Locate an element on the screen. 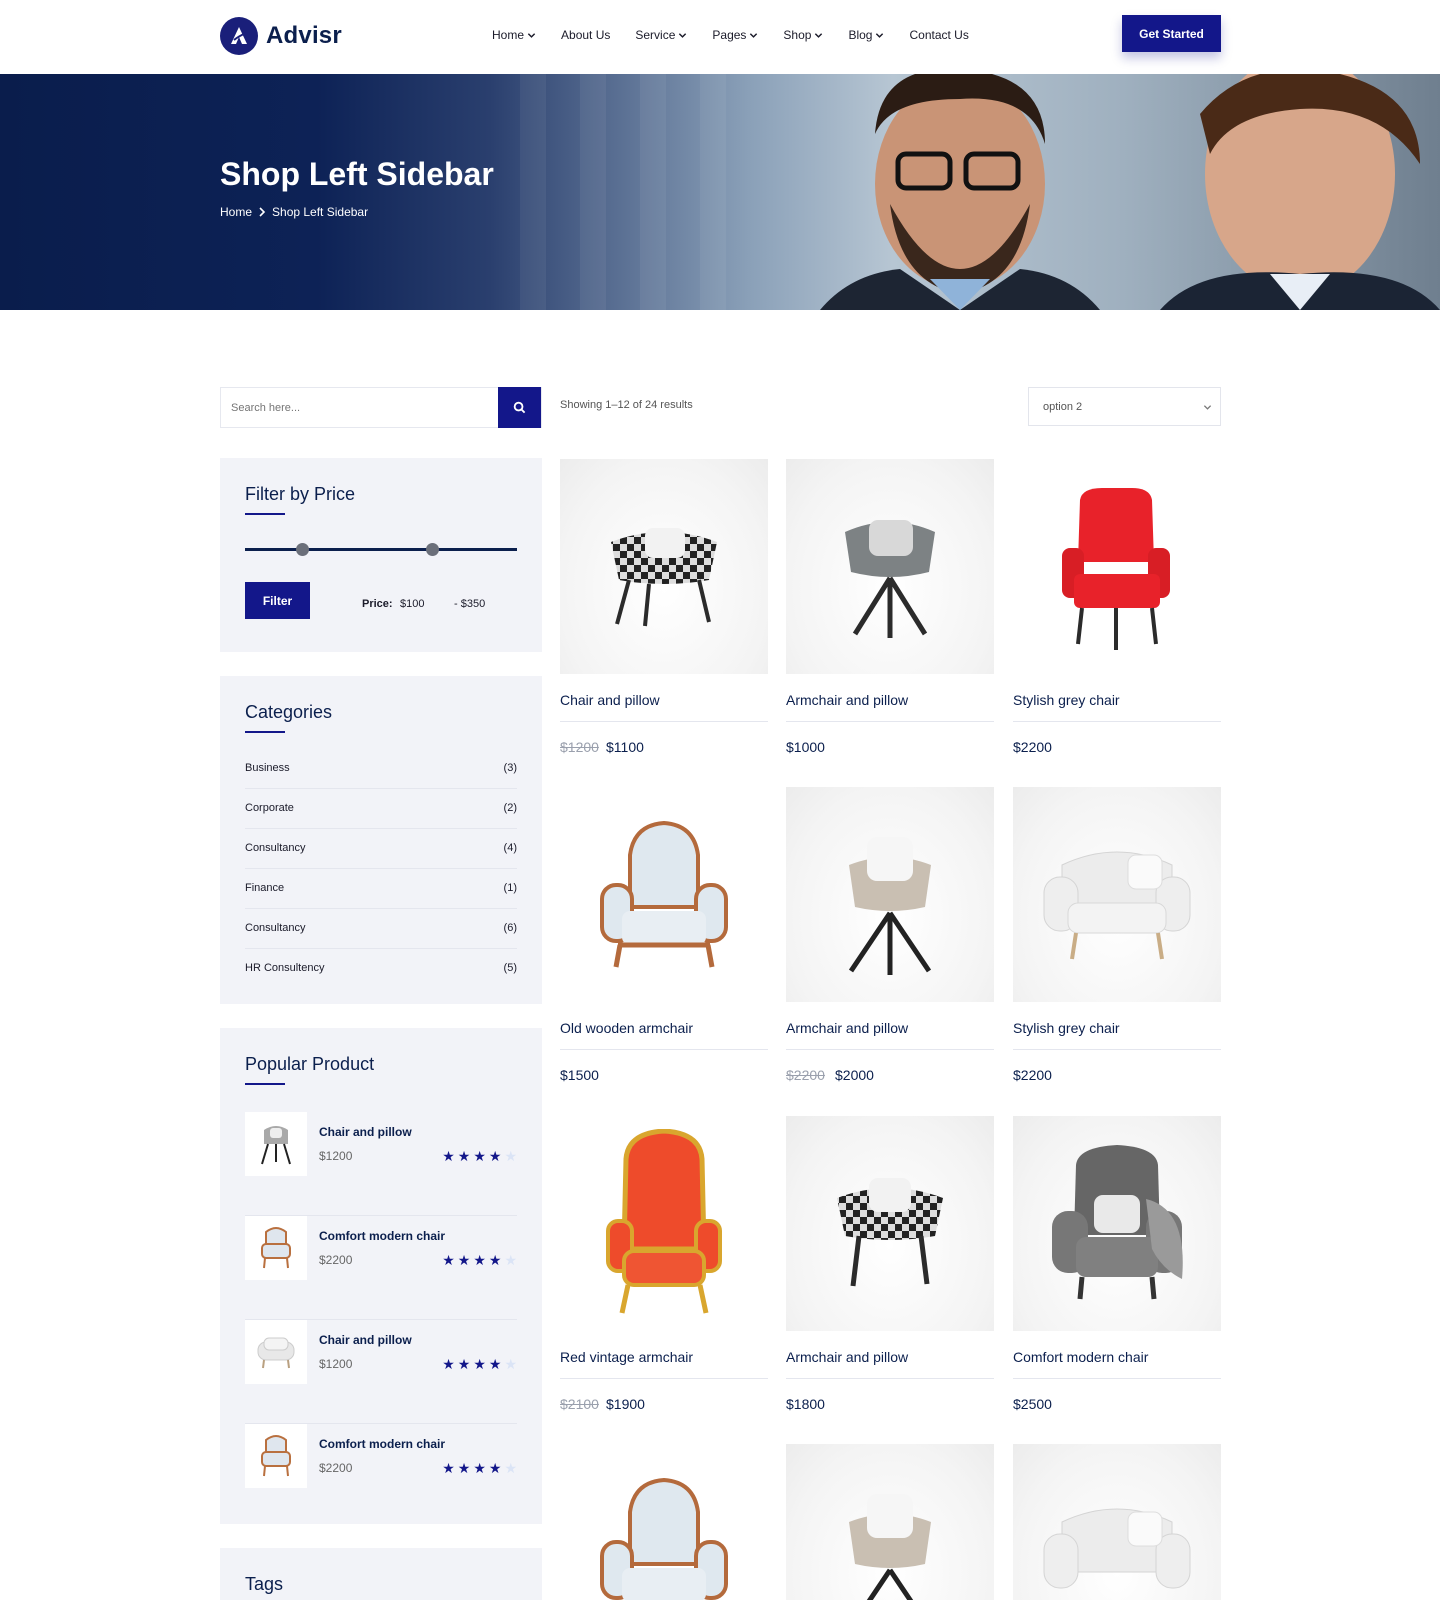  nav-item-service: Service is located at coordinates (661, 35).